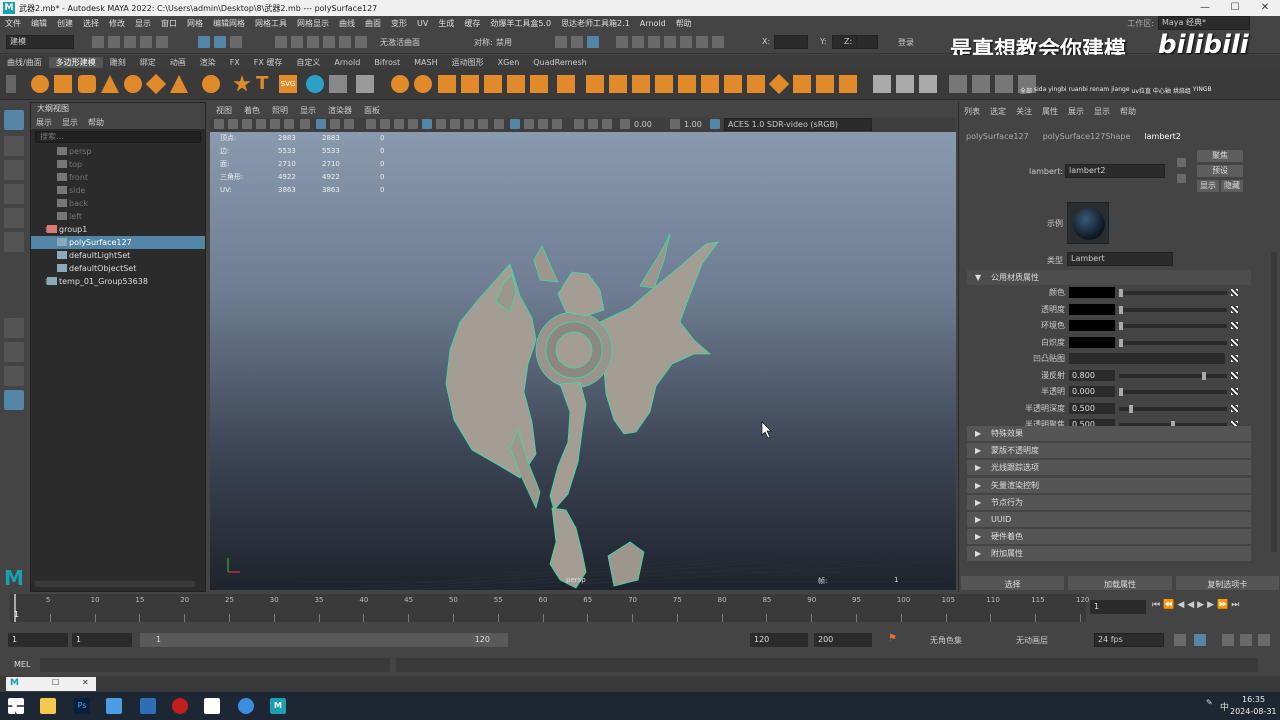 Image resolution: width=1280 pixels, height=720 pixels. Describe the element at coordinates (308, 62) in the screenshot. I see `shelf-tab: 自定义` at that location.